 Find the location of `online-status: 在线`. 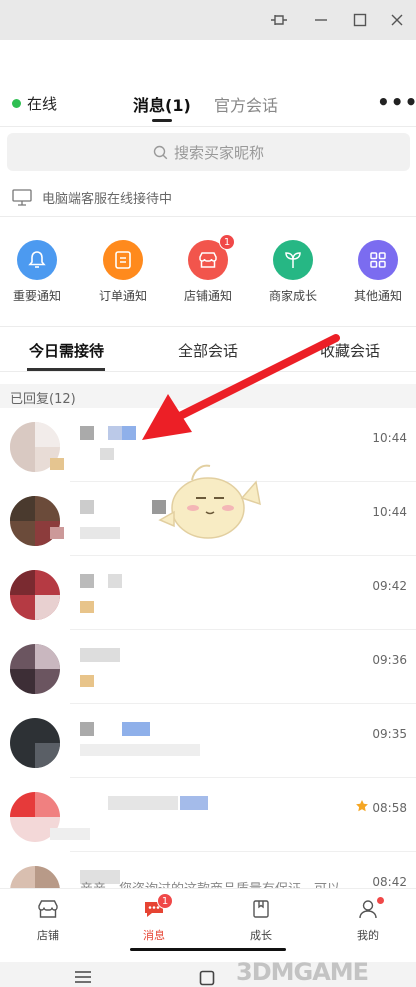

online-status: 在线 is located at coordinates (34, 103).